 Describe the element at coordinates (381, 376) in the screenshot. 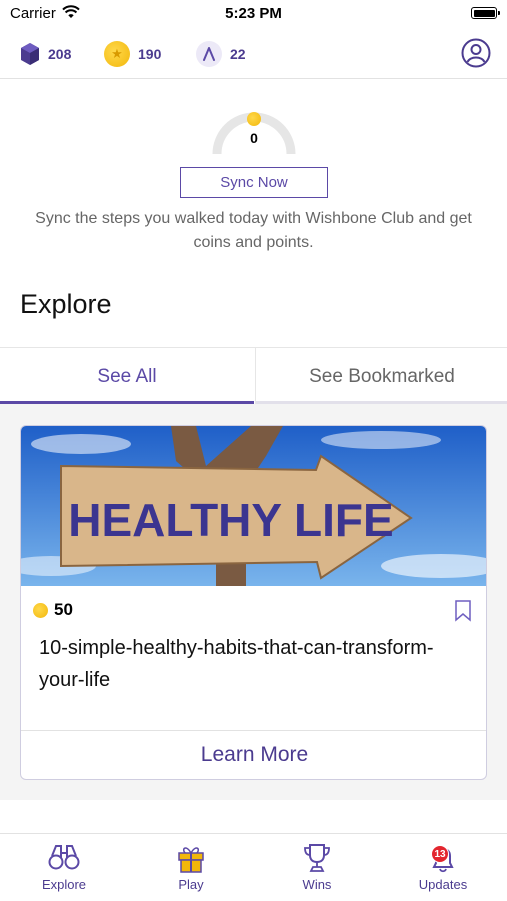

I see `tab-see-bookmarked: See Bookmarked` at that location.